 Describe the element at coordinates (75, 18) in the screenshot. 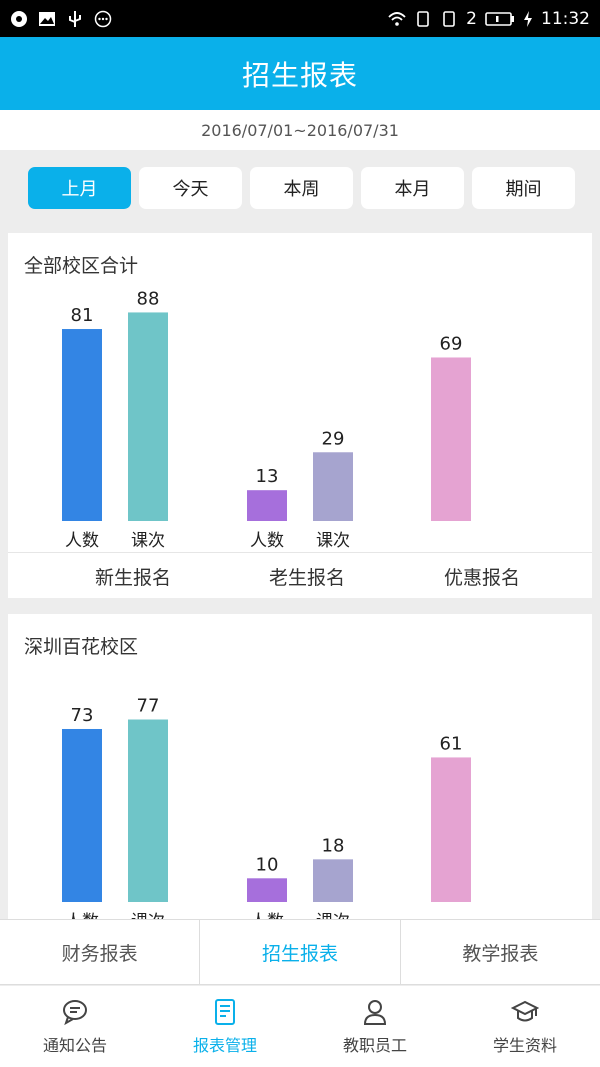

I see `usb-icon` at that location.